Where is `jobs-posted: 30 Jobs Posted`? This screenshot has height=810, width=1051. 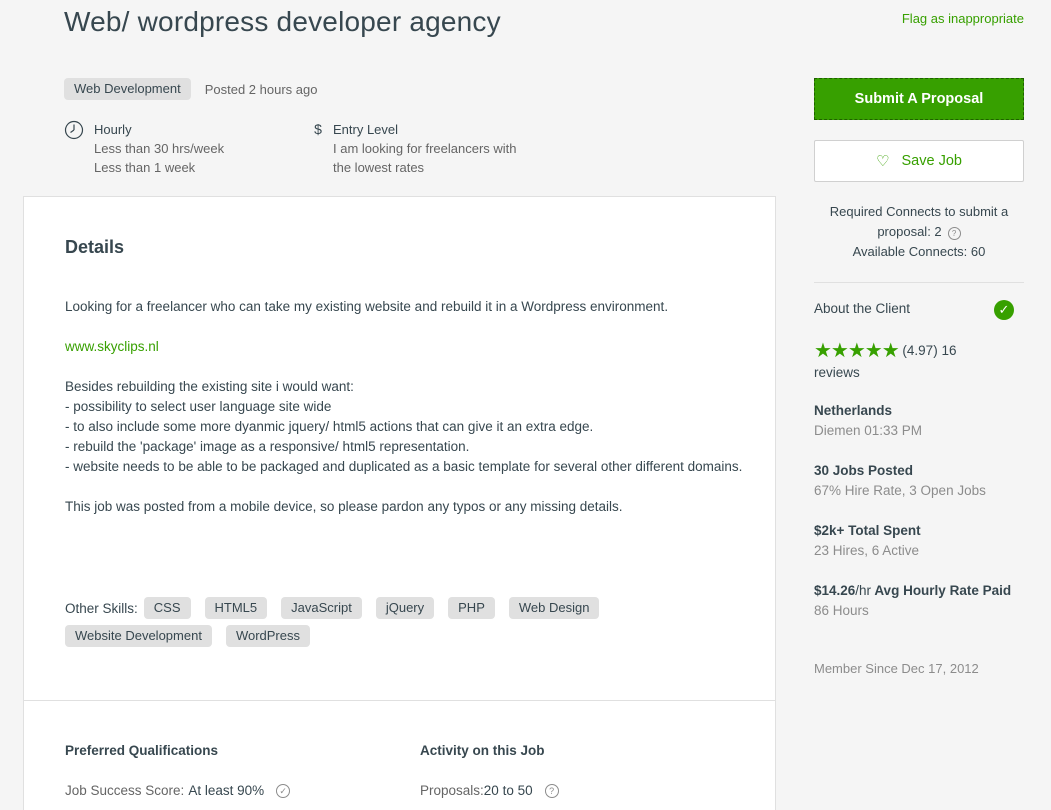
jobs-posted: 30 Jobs Posted is located at coordinates (864, 470).